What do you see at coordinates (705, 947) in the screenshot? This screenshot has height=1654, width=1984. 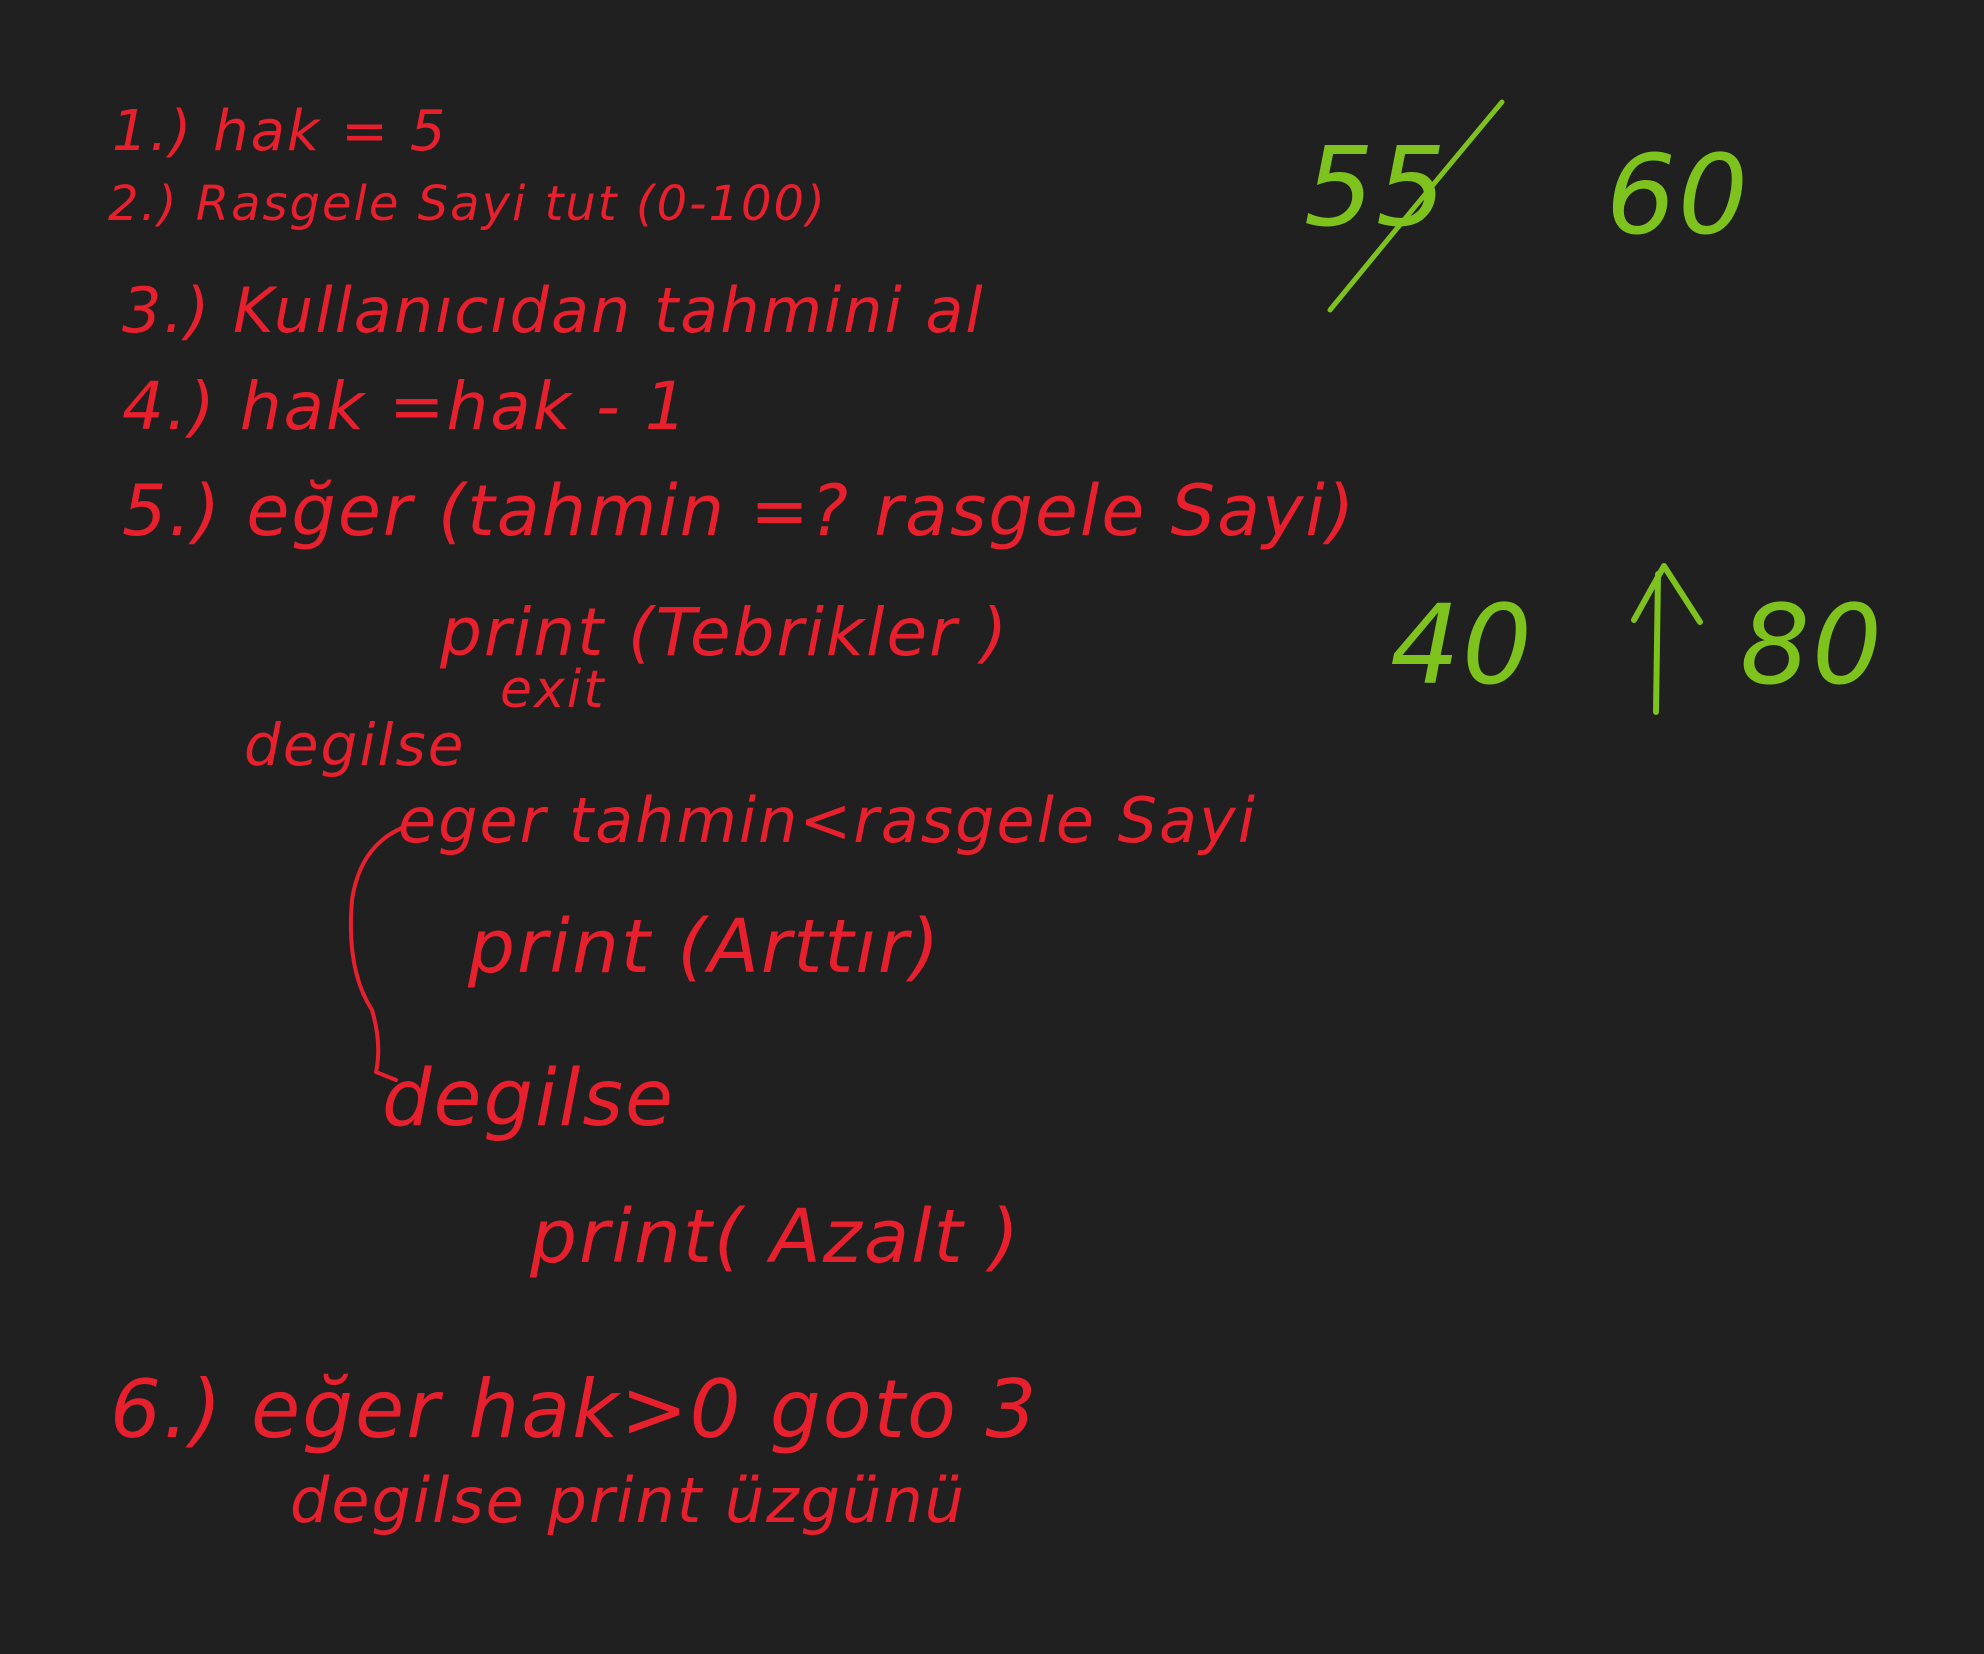 I see `print-arttir-text: print (Arttır)` at bounding box center [705, 947].